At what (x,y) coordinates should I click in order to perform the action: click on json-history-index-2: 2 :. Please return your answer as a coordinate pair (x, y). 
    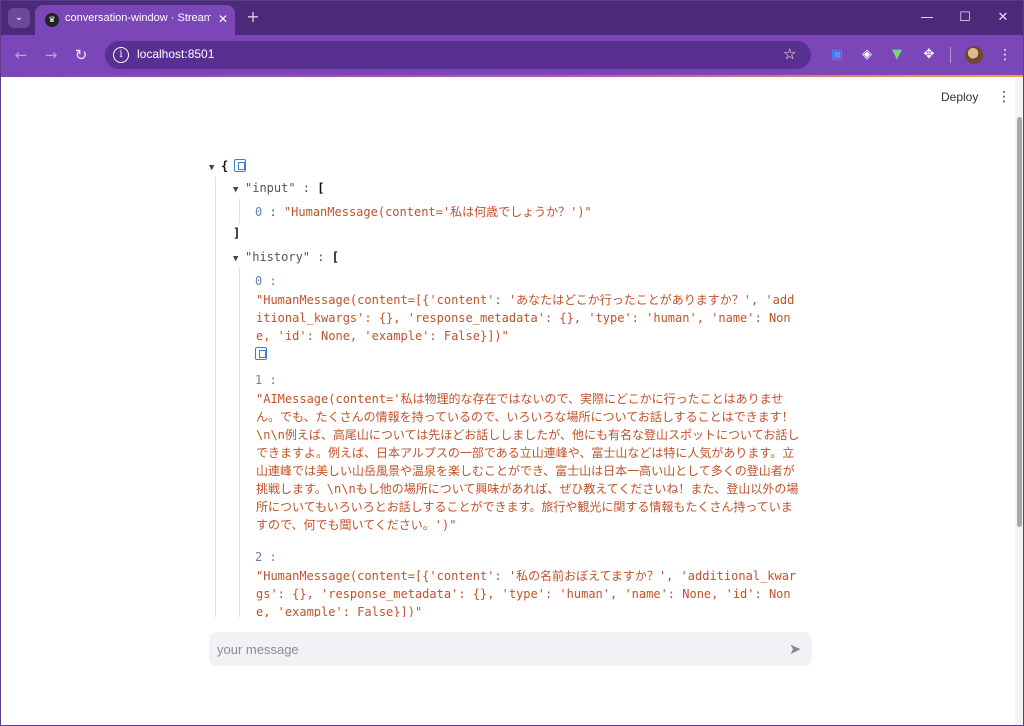
    Looking at the image, I should click on (266, 557).